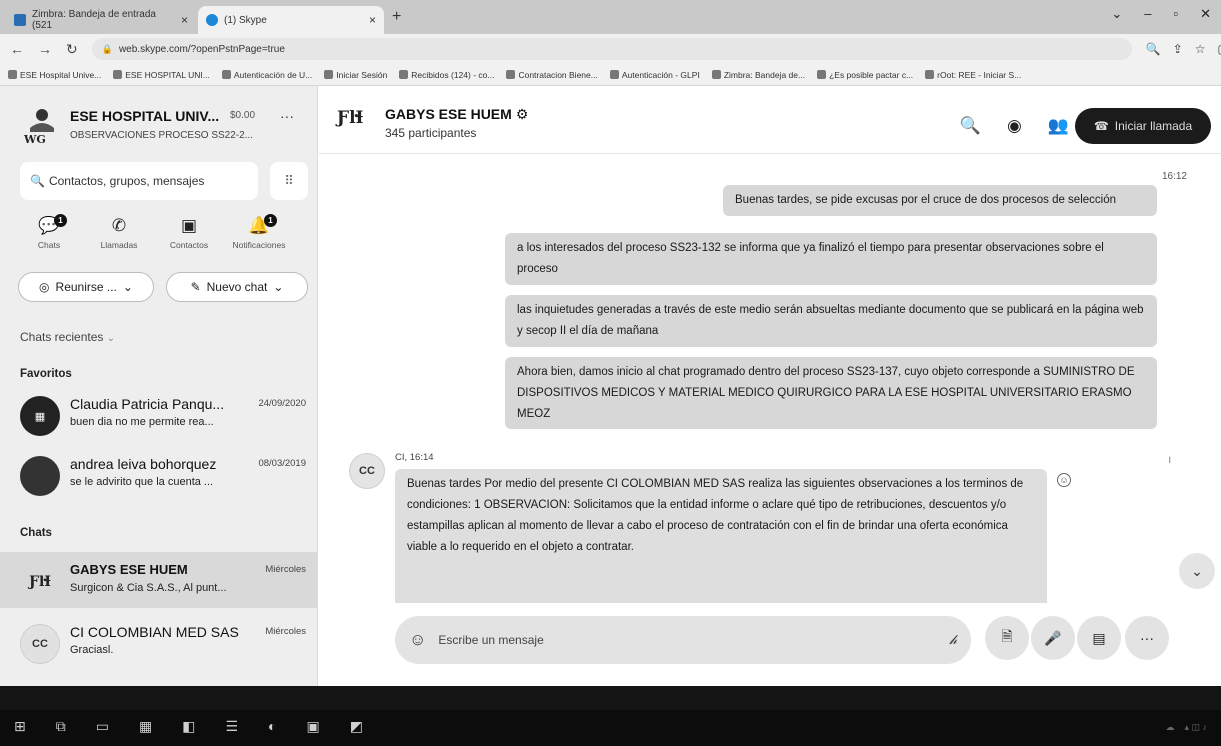 The width and height of the screenshot is (1221, 746). What do you see at coordinates (456, 114) in the screenshot?
I see `group-name: GABYS ESE HUEM ⚙` at bounding box center [456, 114].